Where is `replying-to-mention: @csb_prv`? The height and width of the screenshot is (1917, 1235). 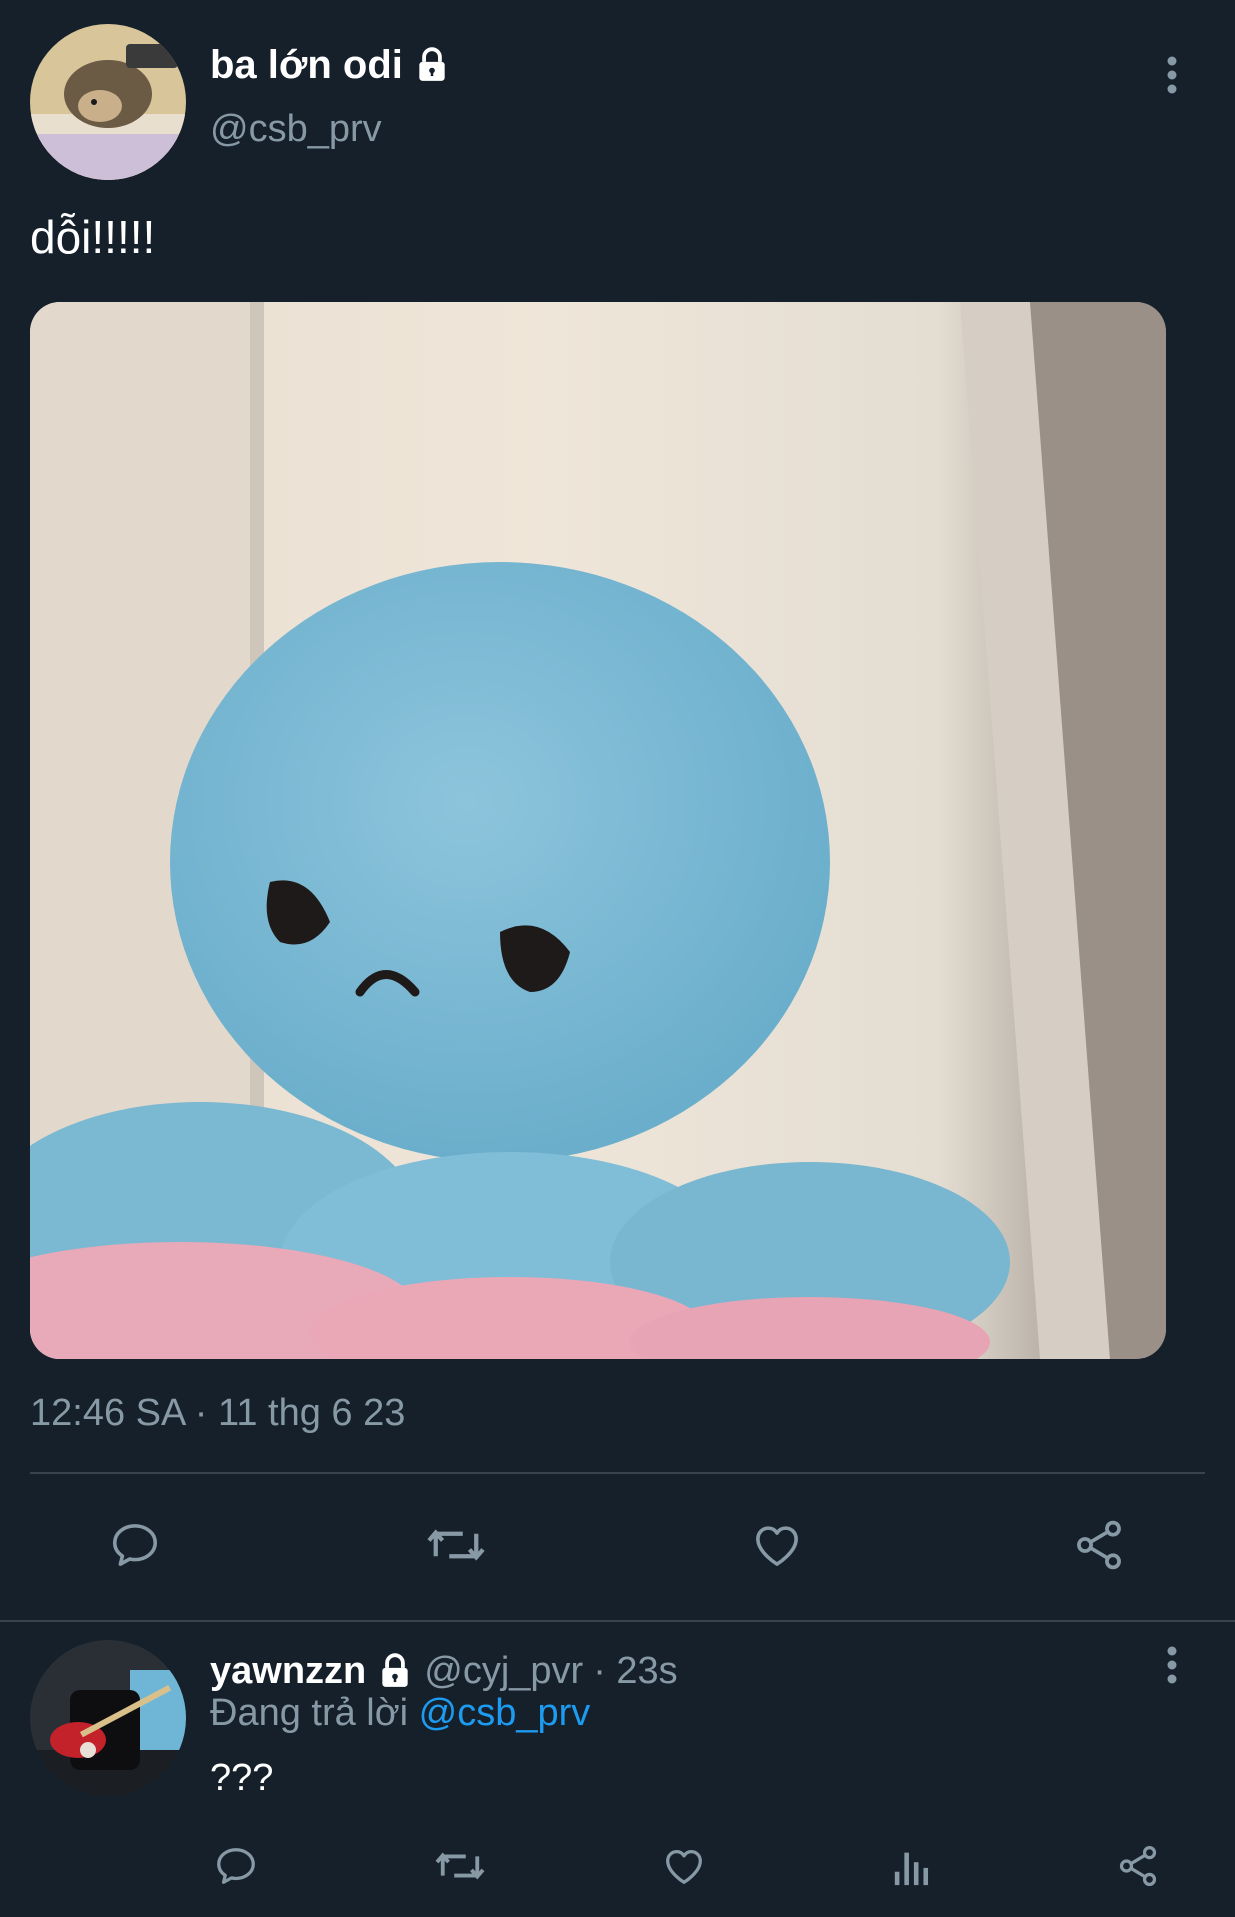
replying-to-mention: @csb_prv is located at coordinates (505, 1713).